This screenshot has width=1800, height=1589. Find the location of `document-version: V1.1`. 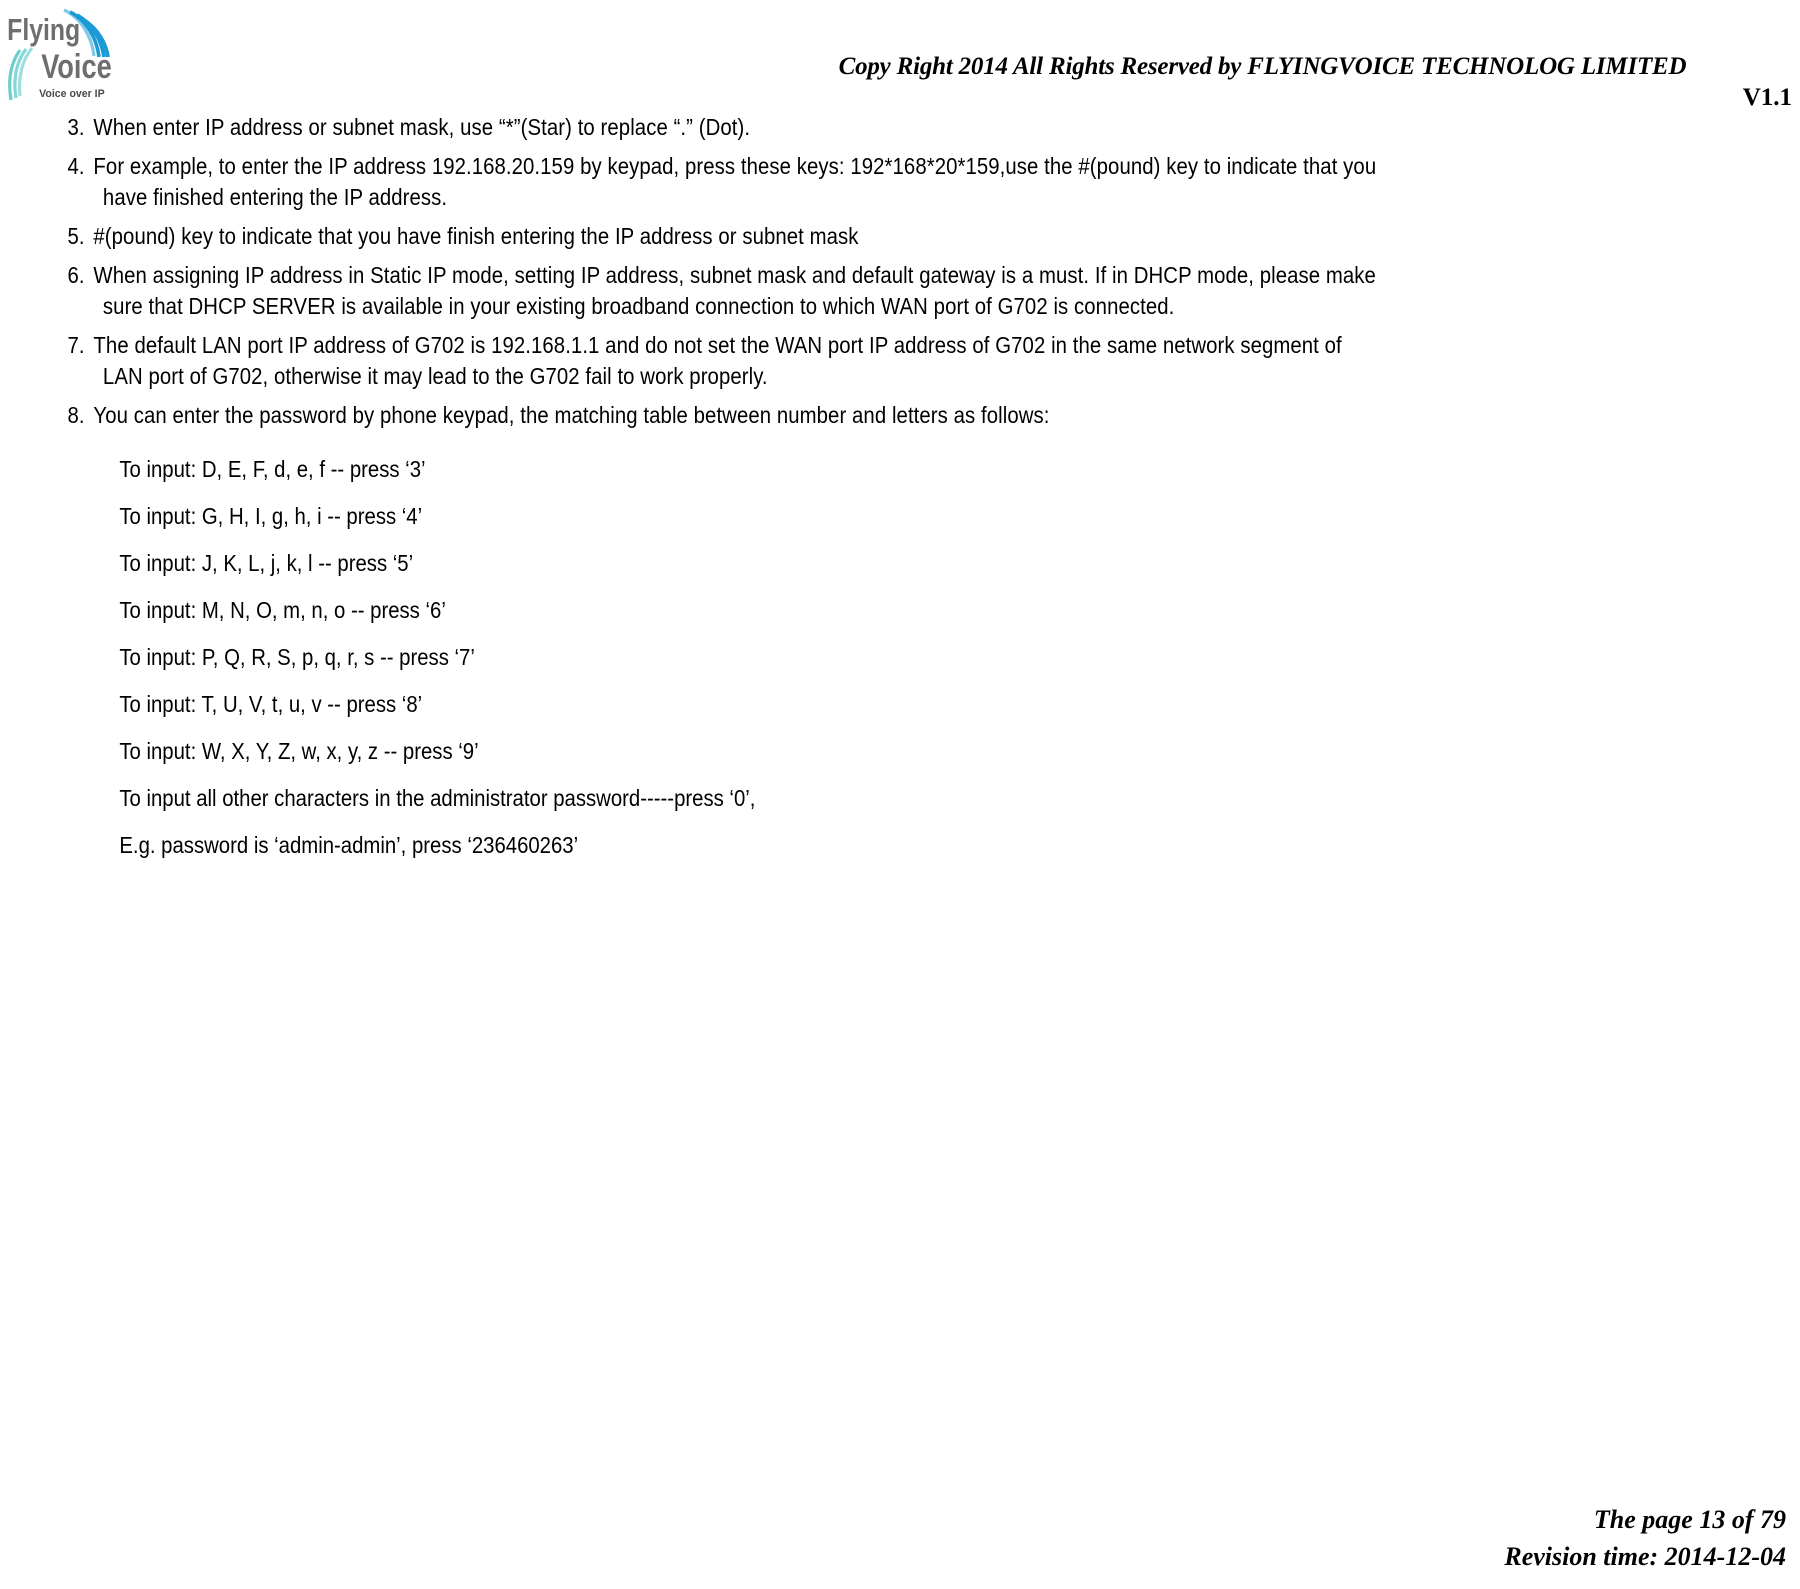

document-version: V1.1 is located at coordinates (1767, 97).